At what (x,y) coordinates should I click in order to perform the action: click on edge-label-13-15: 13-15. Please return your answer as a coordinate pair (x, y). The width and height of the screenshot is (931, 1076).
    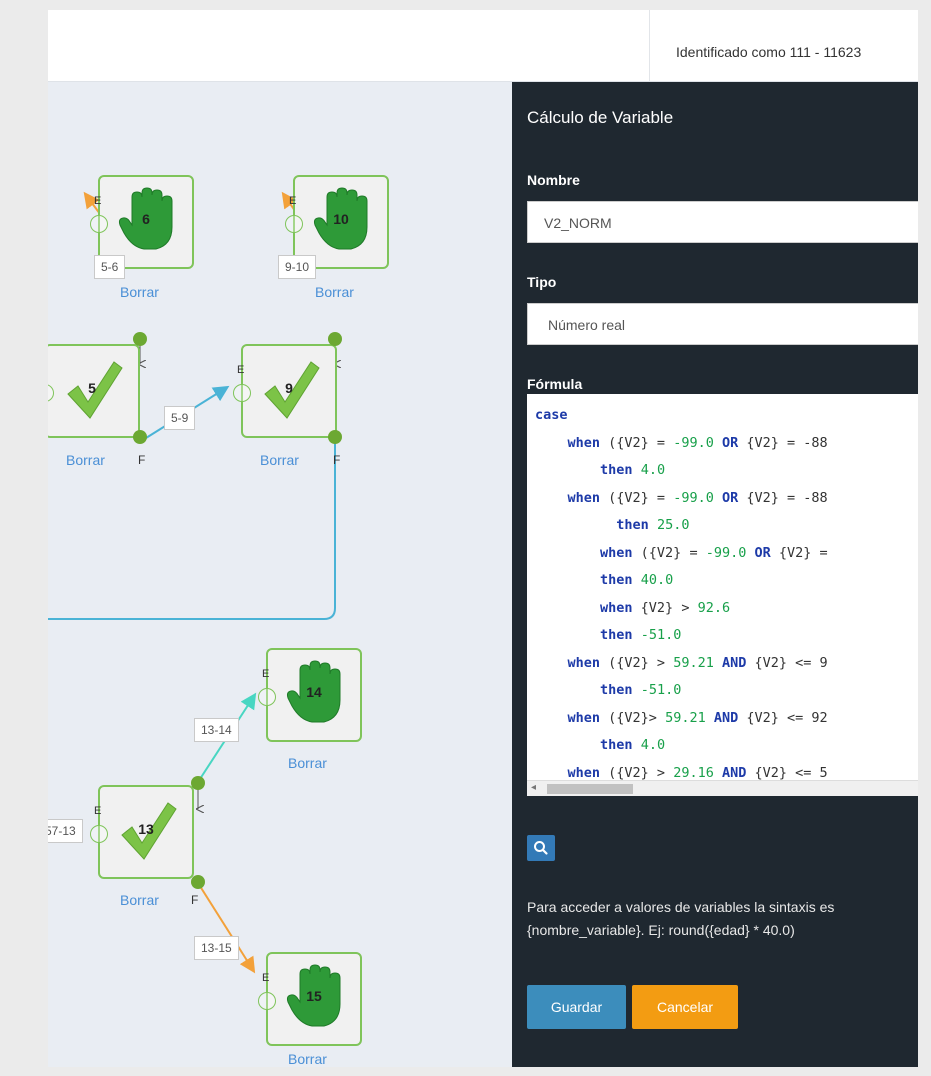
    Looking at the image, I should click on (216, 948).